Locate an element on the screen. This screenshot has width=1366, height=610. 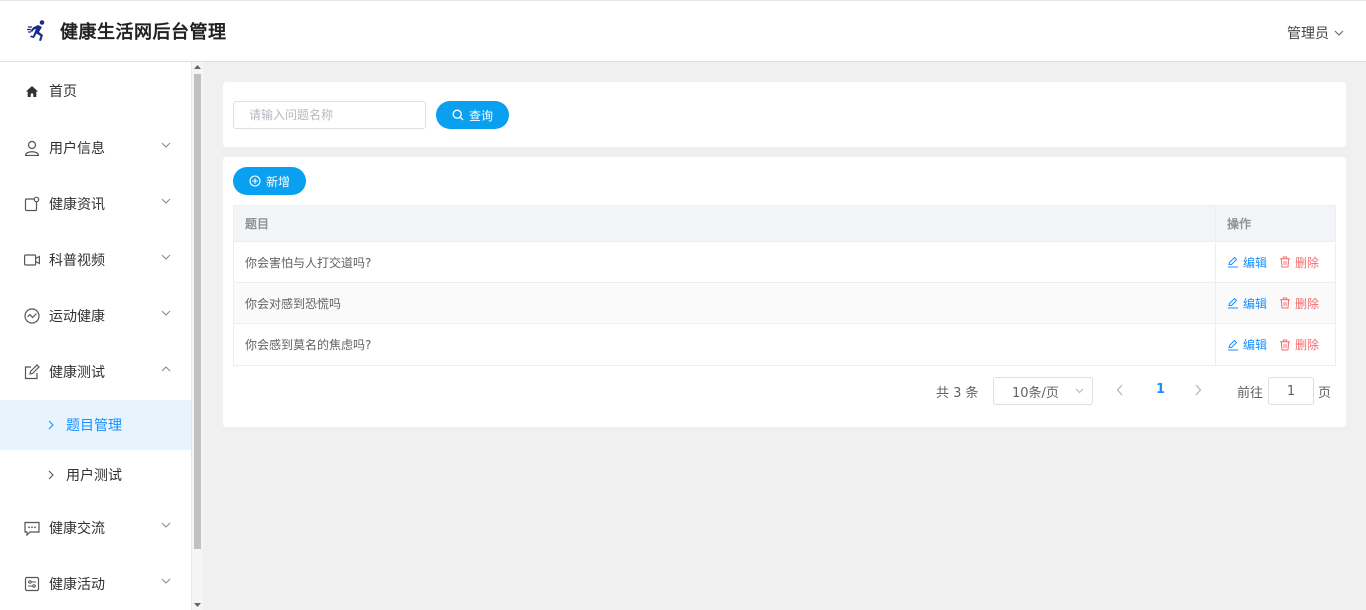
sidebar-subitem-label: 题目管理 is located at coordinates (94, 426).